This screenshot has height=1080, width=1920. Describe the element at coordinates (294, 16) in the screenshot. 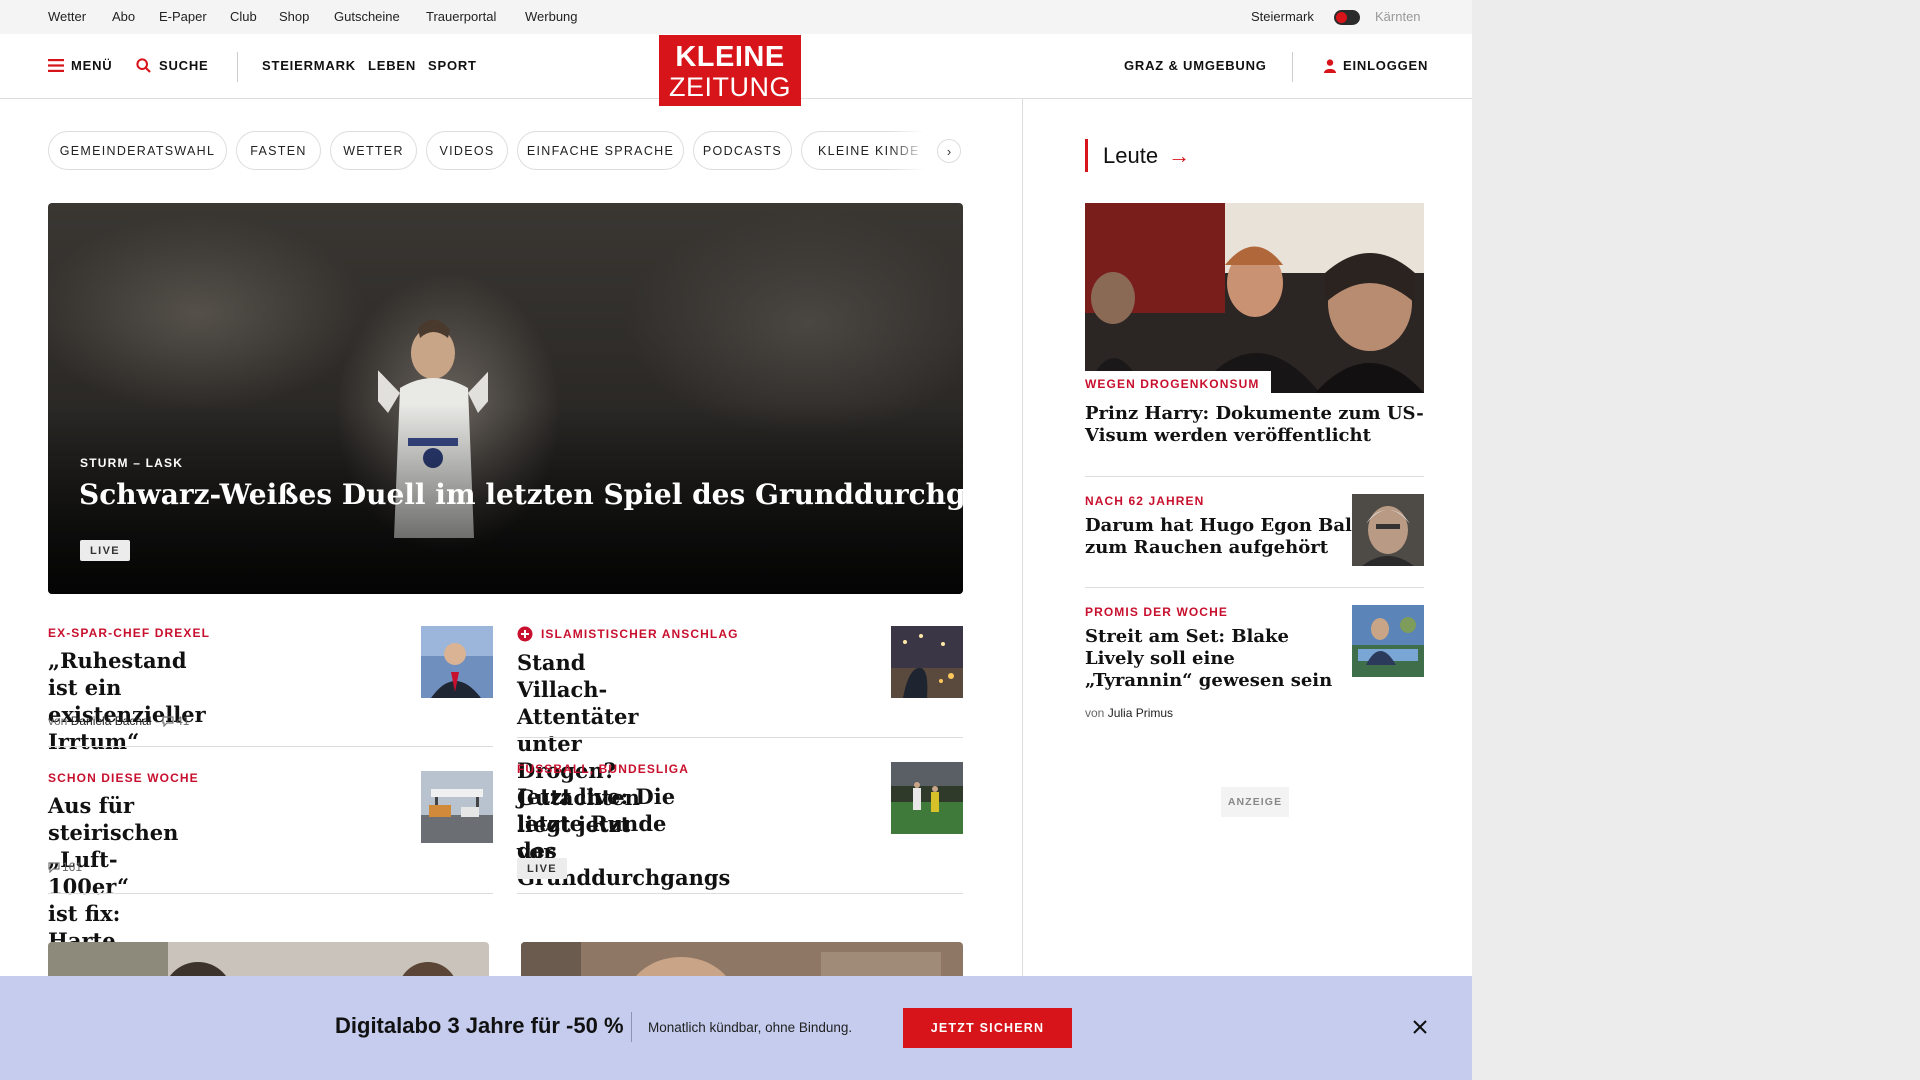

I see `util-link-shop: Shop` at that location.